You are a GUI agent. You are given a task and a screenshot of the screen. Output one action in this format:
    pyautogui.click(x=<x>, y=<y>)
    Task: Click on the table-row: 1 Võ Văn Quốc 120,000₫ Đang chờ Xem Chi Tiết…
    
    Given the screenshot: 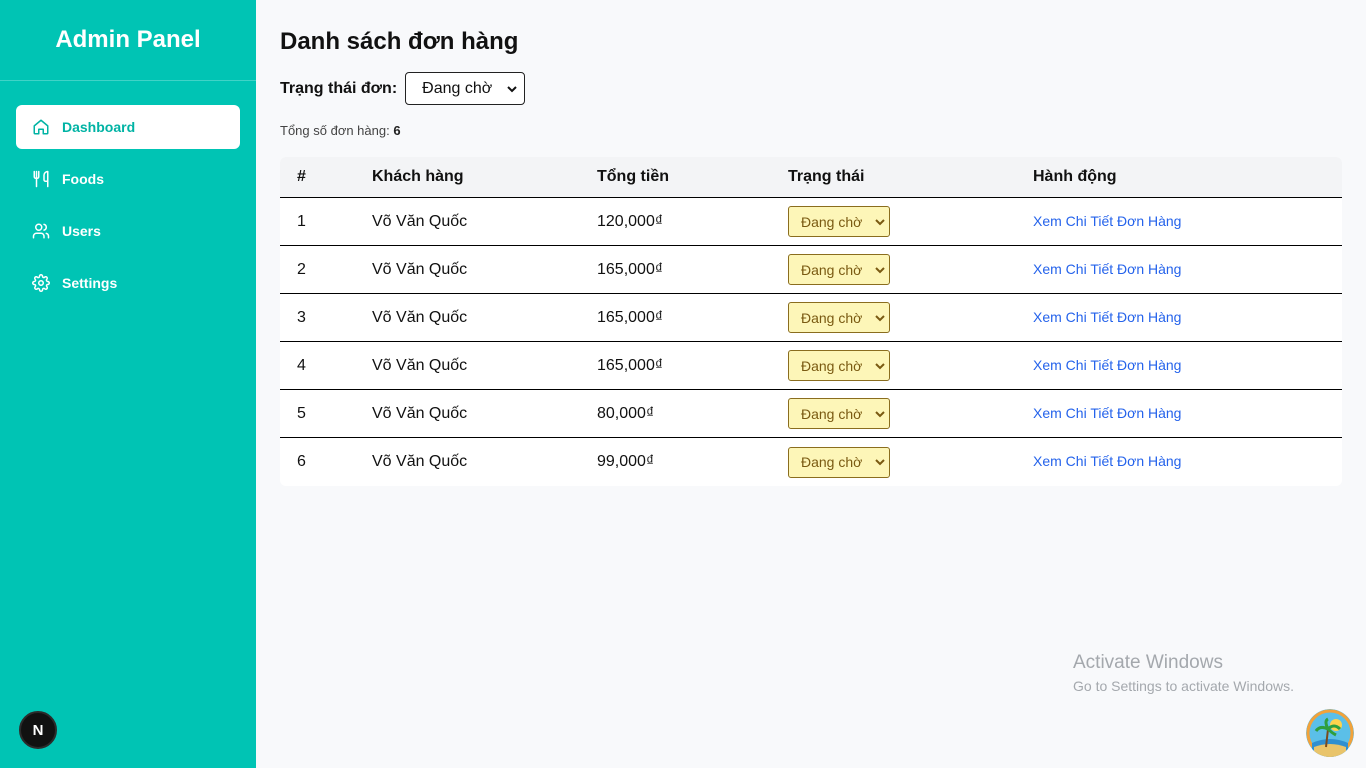 What is the action you would take?
    pyautogui.click(x=811, y=222)
    